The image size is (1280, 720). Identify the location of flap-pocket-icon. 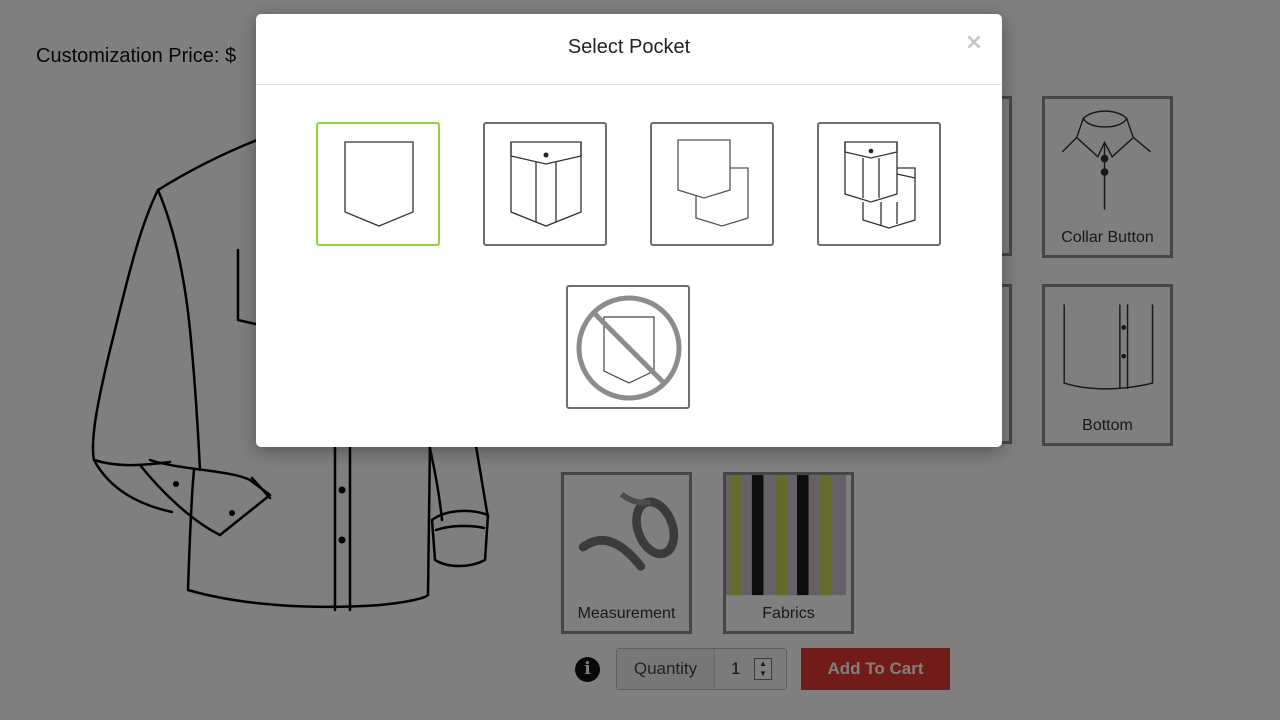
(546, 184).